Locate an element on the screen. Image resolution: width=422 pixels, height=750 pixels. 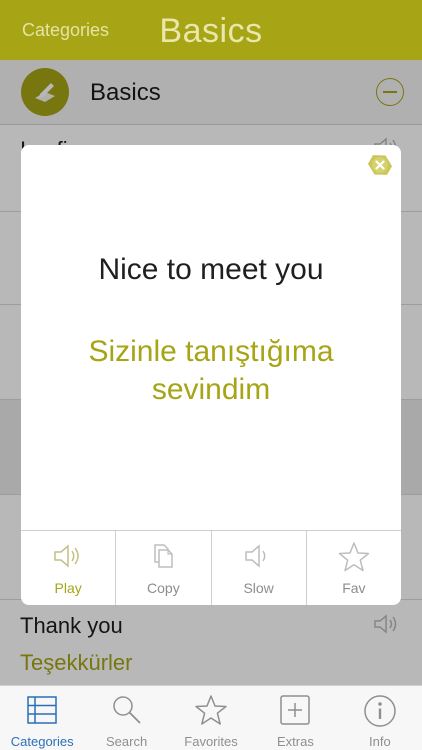
play-label: Play is located at coordinates (68, 588).